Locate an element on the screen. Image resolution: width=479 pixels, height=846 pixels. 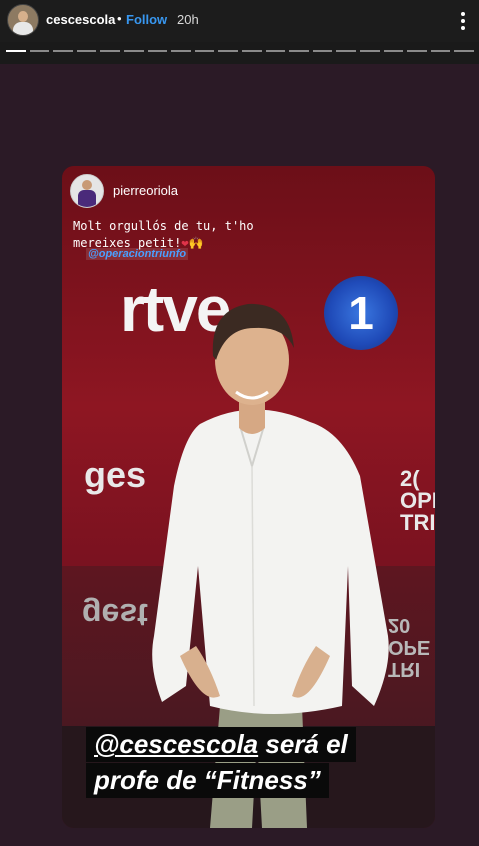
story-header: cescescola • Follow 20h is located at coordinates (239, 21).